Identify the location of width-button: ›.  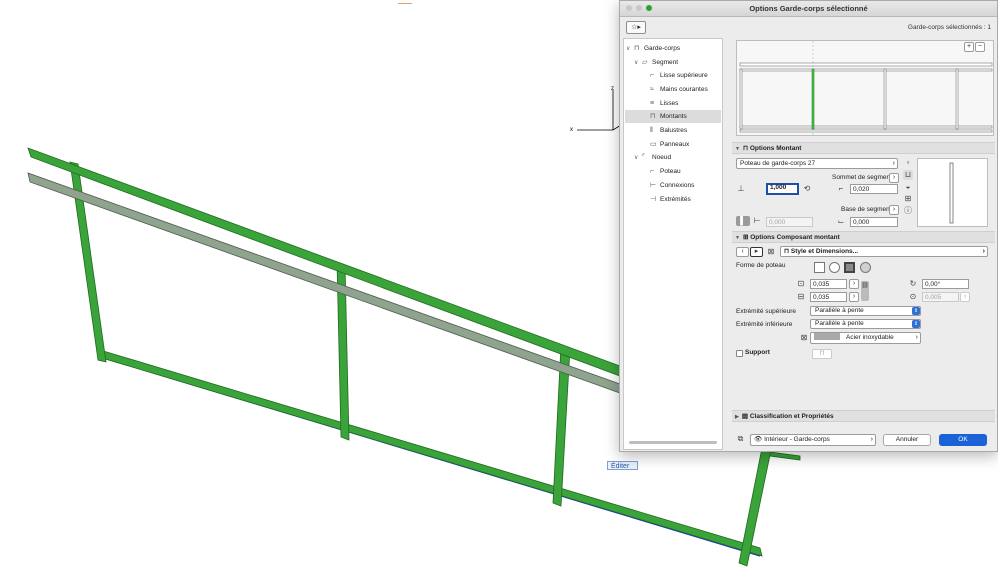
(854, 284).